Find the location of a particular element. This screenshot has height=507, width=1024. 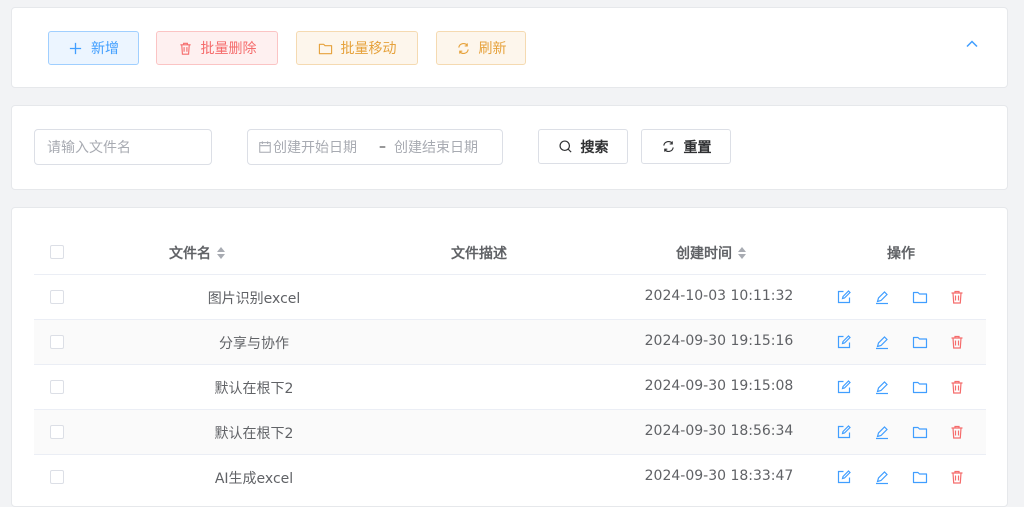

filename-search-input: 请输入文件名 is located at coordinates (123, 147).